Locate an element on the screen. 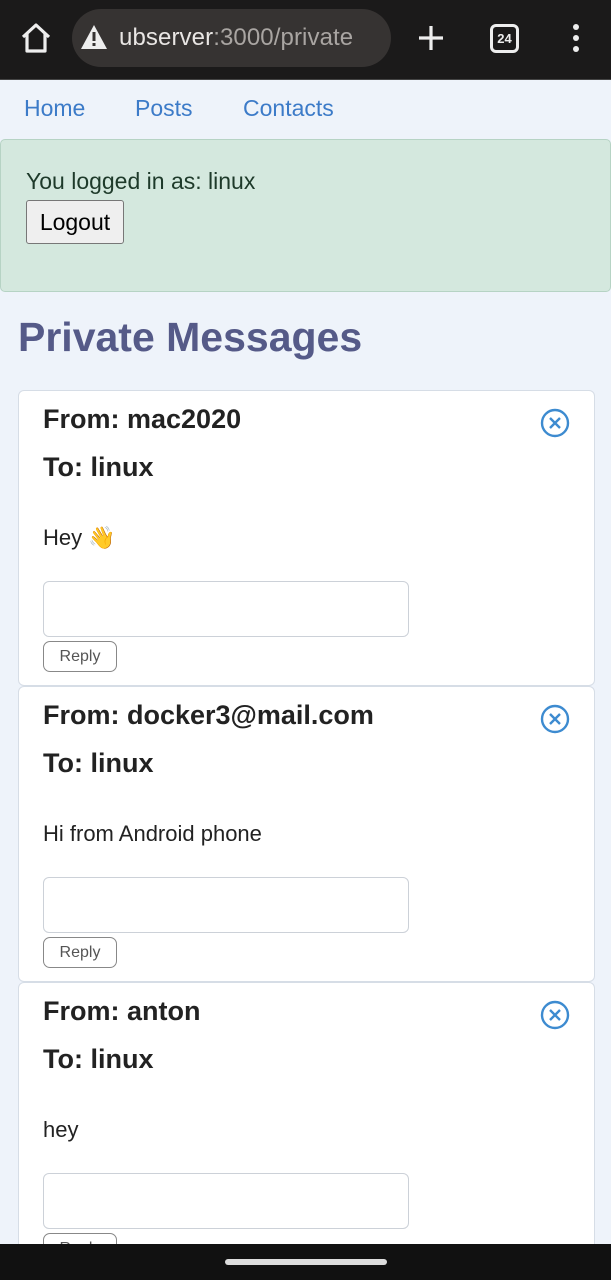 The width and height of the screenshot is (611, 1280). address-bar: ubserver:3000/private is located at coordinates (231, 38).